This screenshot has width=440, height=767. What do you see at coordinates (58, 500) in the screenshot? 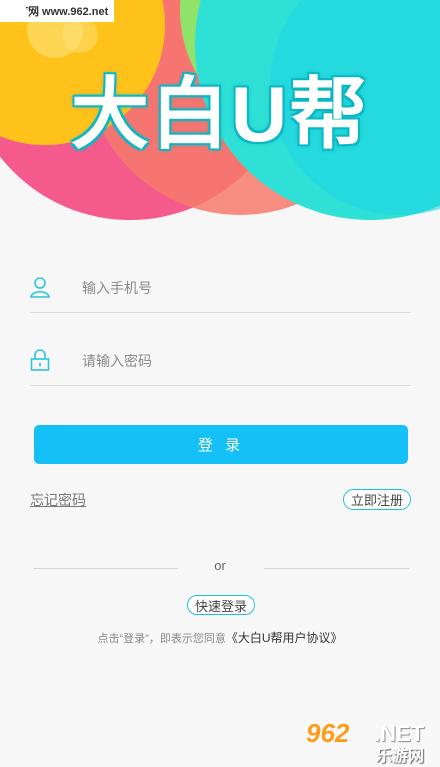
I see `forgot-password-link: 忘记密码` at bounding box center [58, 500].